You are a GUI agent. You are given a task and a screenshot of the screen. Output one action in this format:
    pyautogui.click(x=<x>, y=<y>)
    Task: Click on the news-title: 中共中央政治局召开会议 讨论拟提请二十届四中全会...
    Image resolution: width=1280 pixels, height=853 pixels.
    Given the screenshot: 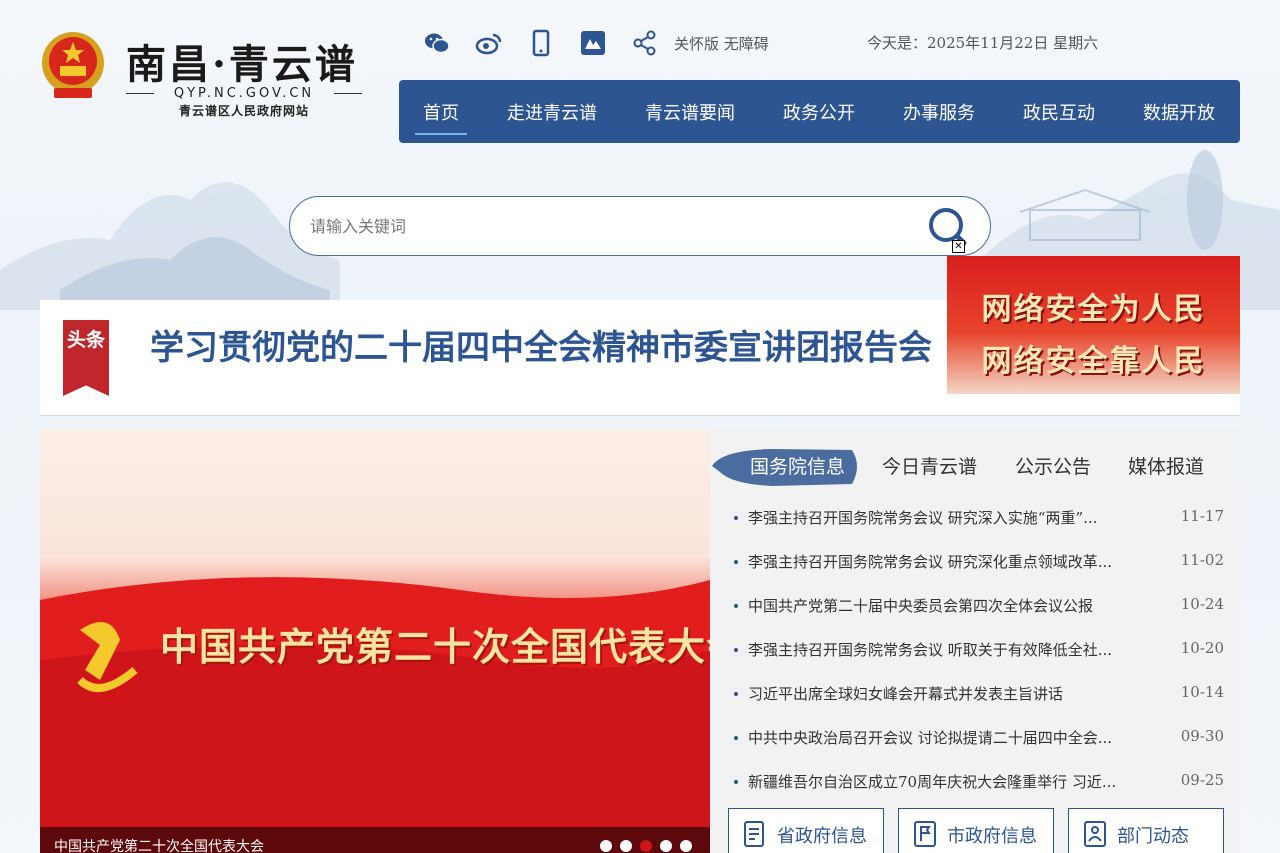 What is the action you would take?
    pyautogui.click(x=930, y=738)
    